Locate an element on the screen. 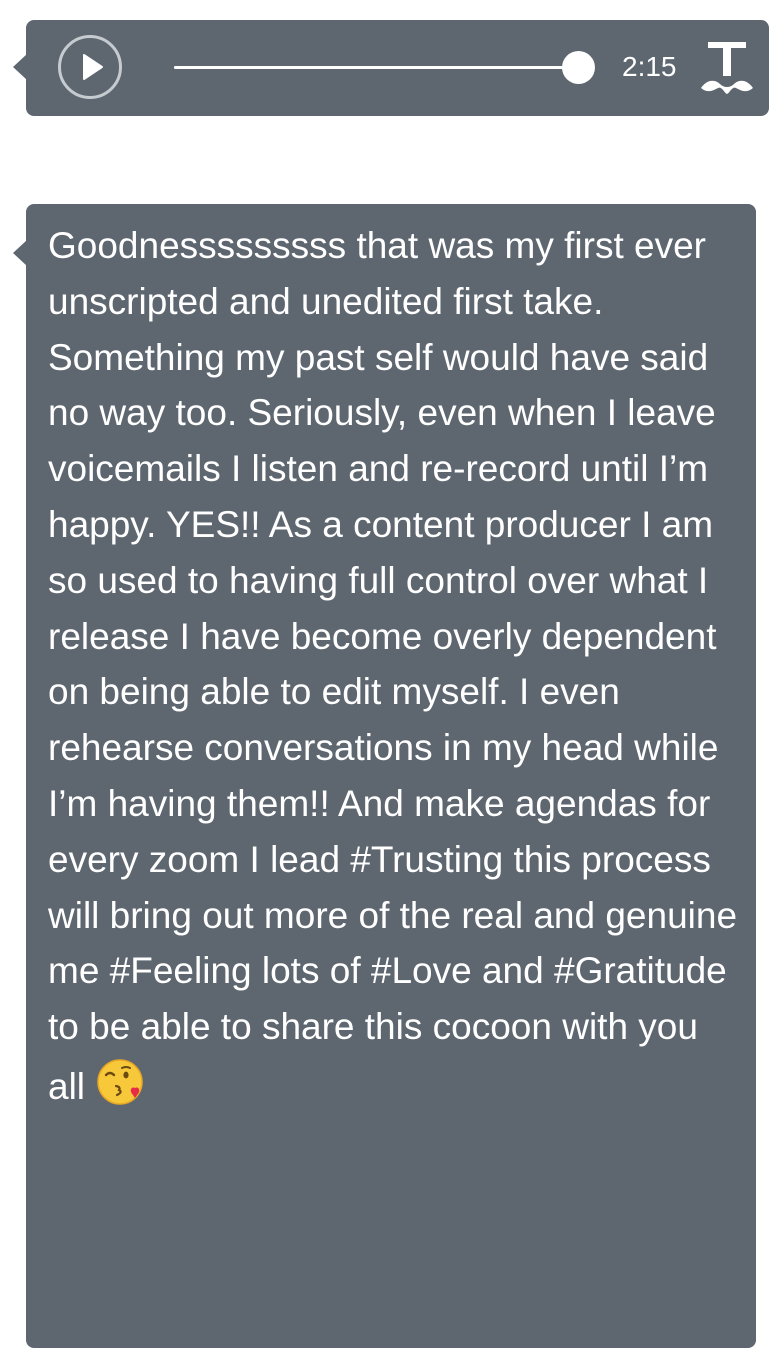 This screenshot has height=1367, width=774. play-button is located at coordinates (90, 67).